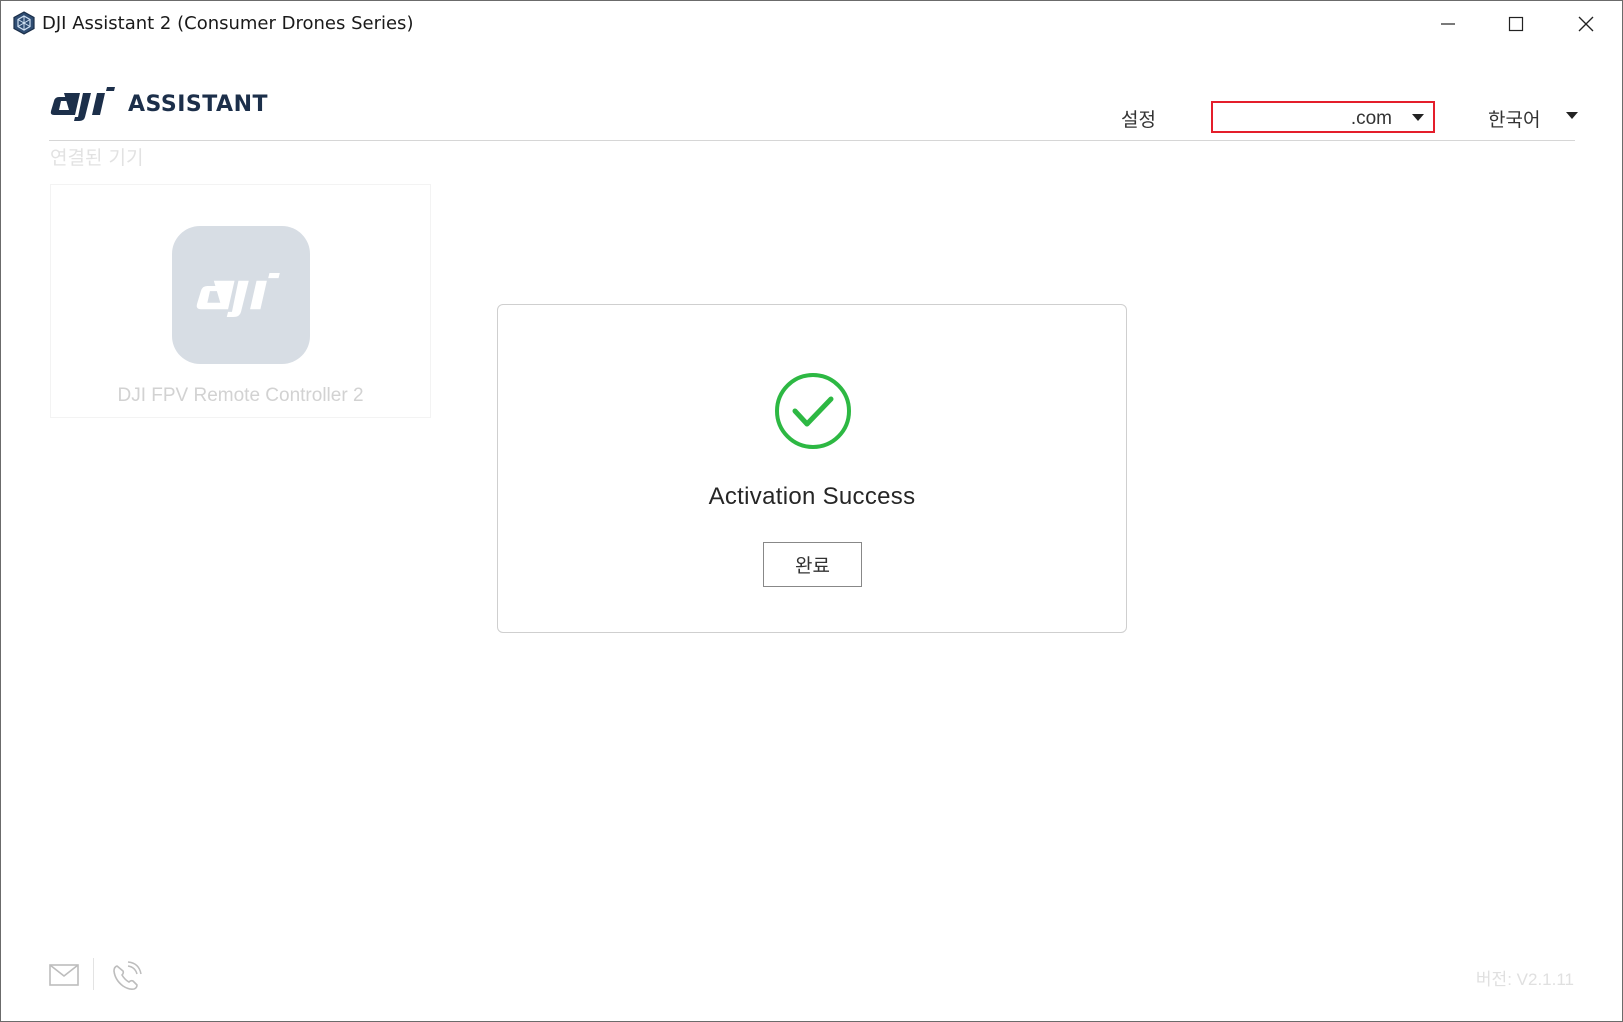  Describe the element at coordinates (228, 23) in the screenshot. I see `window-title: DJI Assistant 2 (Consumer Drones Series)` at that location.